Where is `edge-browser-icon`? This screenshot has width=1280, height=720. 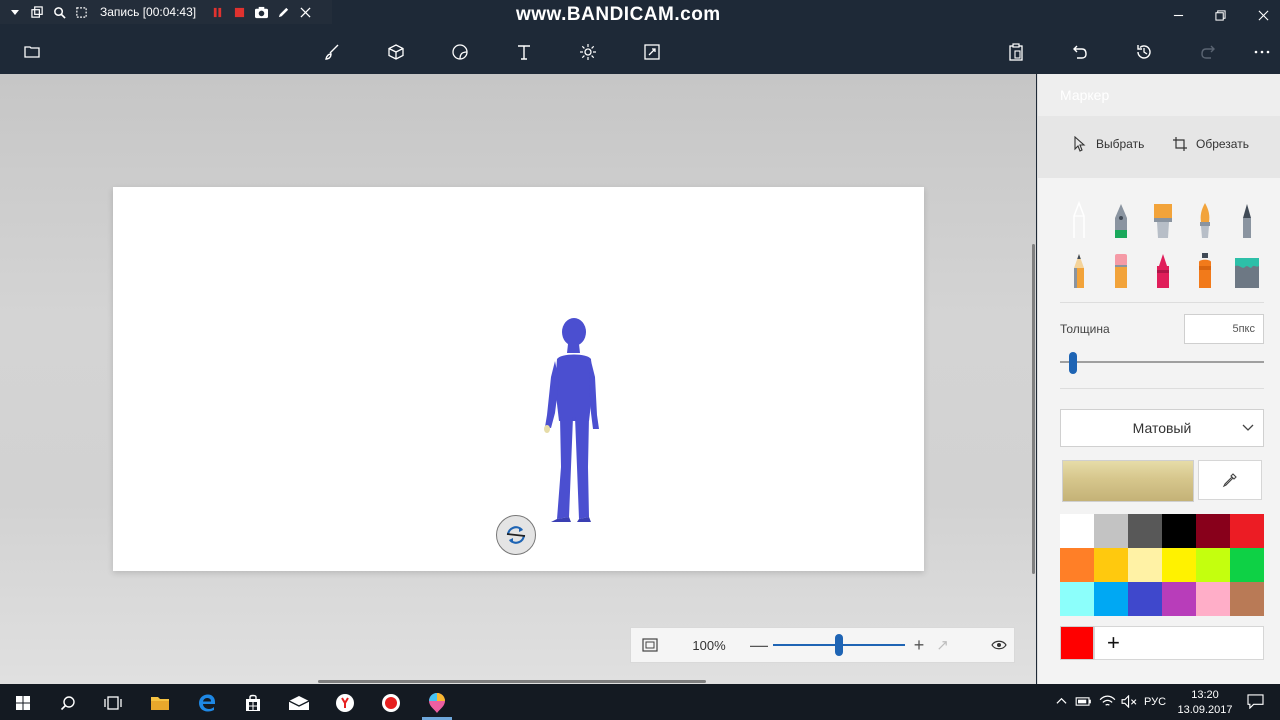 edge-browser-icon is located at coordinates (207, 703).